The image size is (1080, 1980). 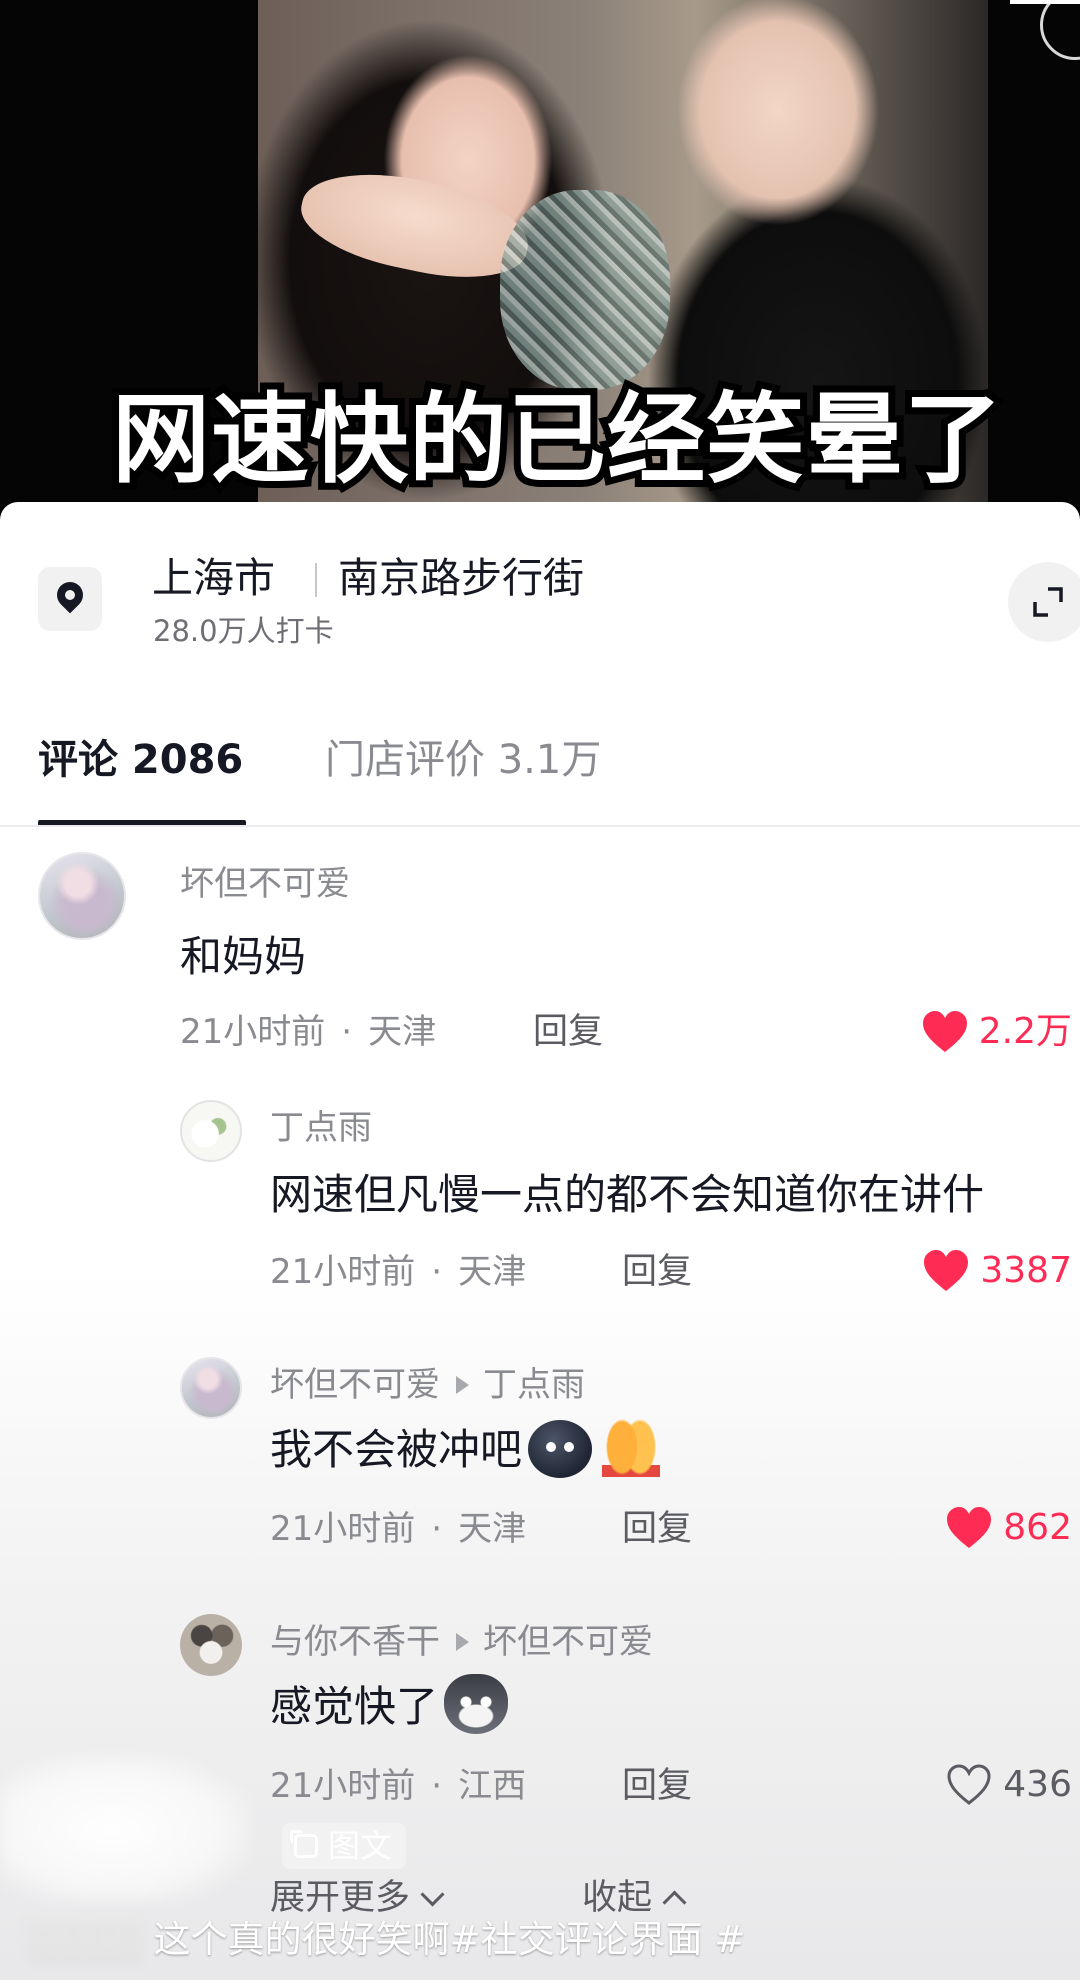 I want to click on location-place: 南京路步行街, so click(x=461, y=578).